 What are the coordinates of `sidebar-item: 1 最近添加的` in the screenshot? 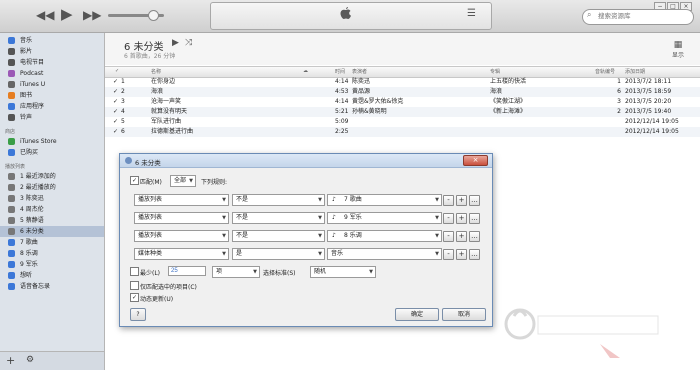 It's located at (52, 176).